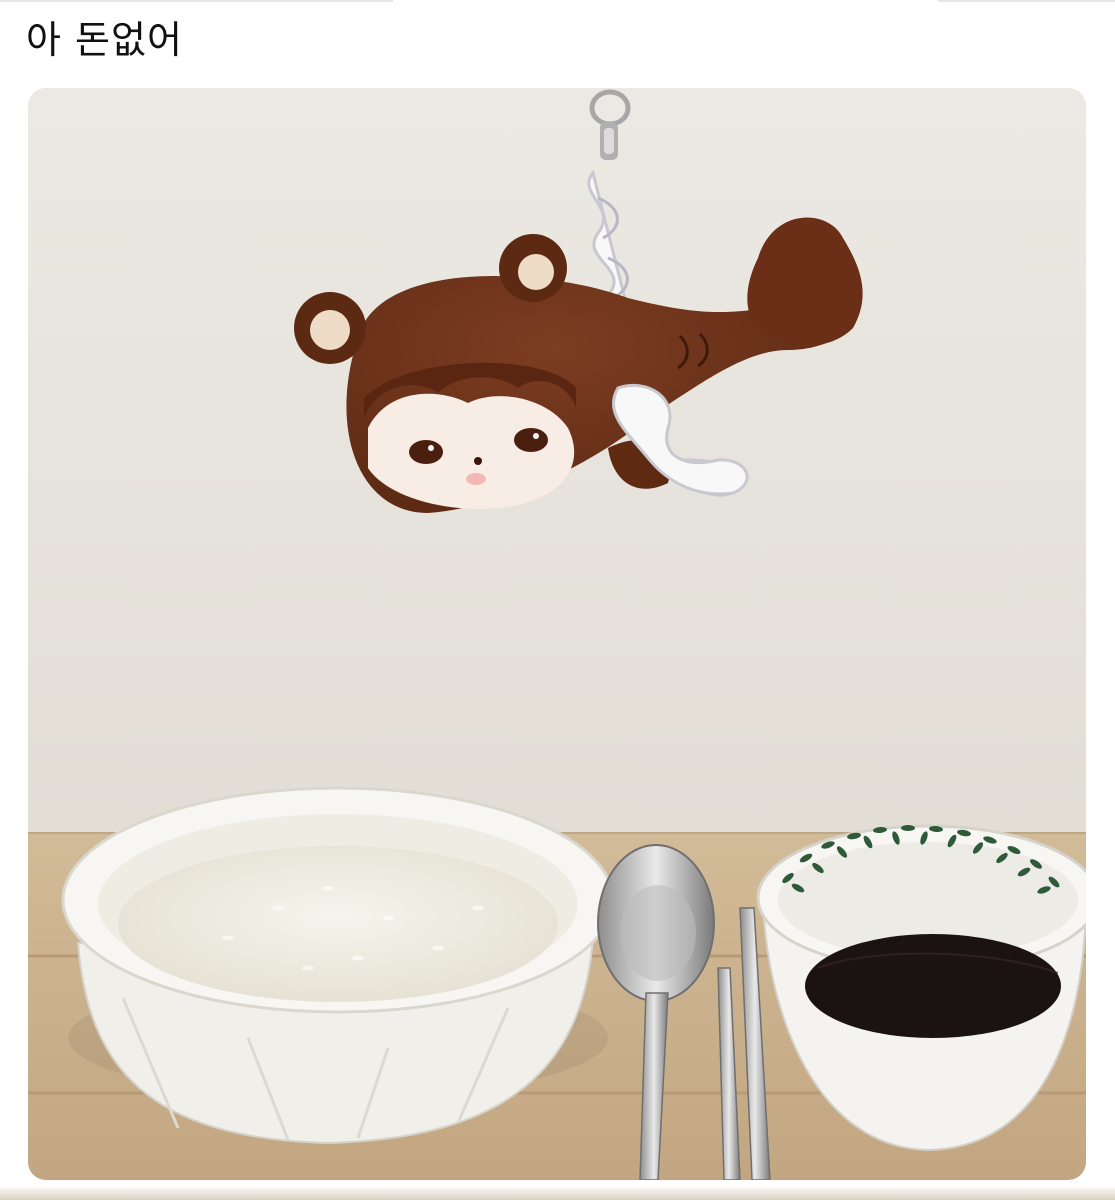 The width and height of the screenshot is (1115, 1200). I want to click on top-divider-right, so click(1026, 1).